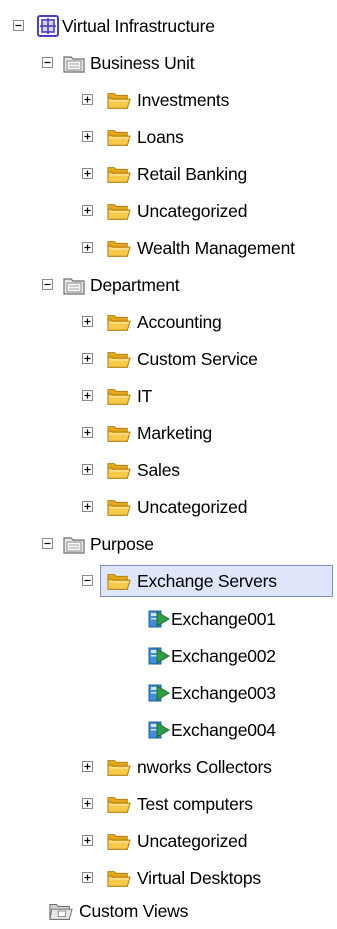 This screenshot has width=337, height=929. I want to click on tree-node-label: Exchange004, so click(223, 730).